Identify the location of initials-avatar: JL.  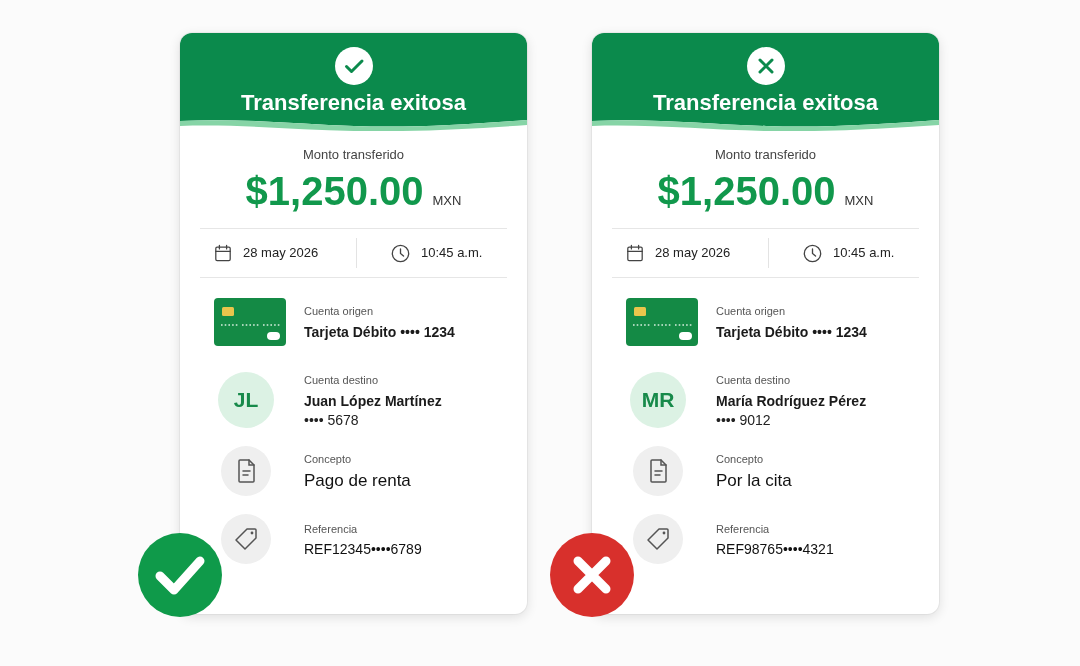
(246, 400).